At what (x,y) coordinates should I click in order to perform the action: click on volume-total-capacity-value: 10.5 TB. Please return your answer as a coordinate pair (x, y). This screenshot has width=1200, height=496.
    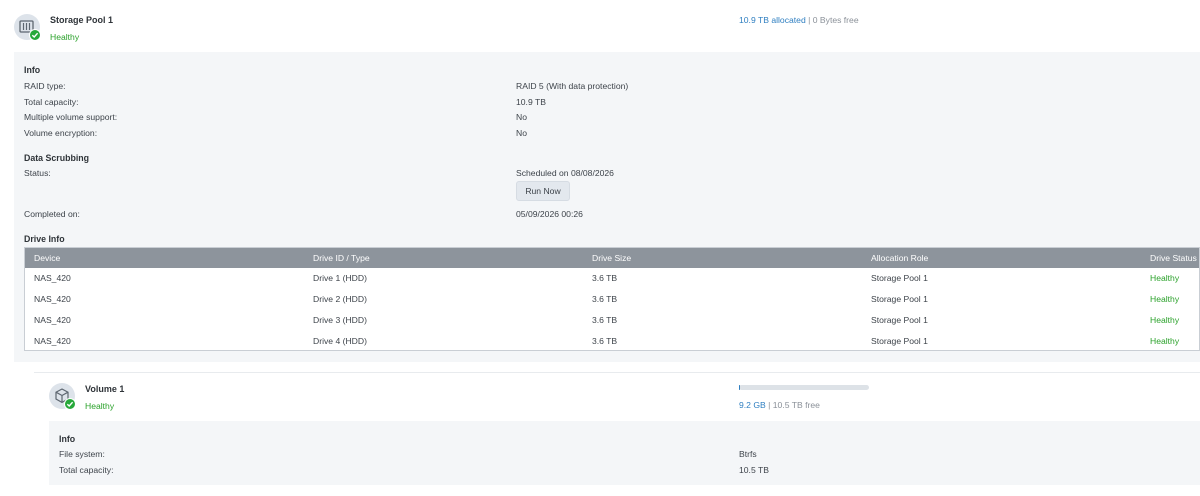
    Looking at the image, I should click on (754, 470).